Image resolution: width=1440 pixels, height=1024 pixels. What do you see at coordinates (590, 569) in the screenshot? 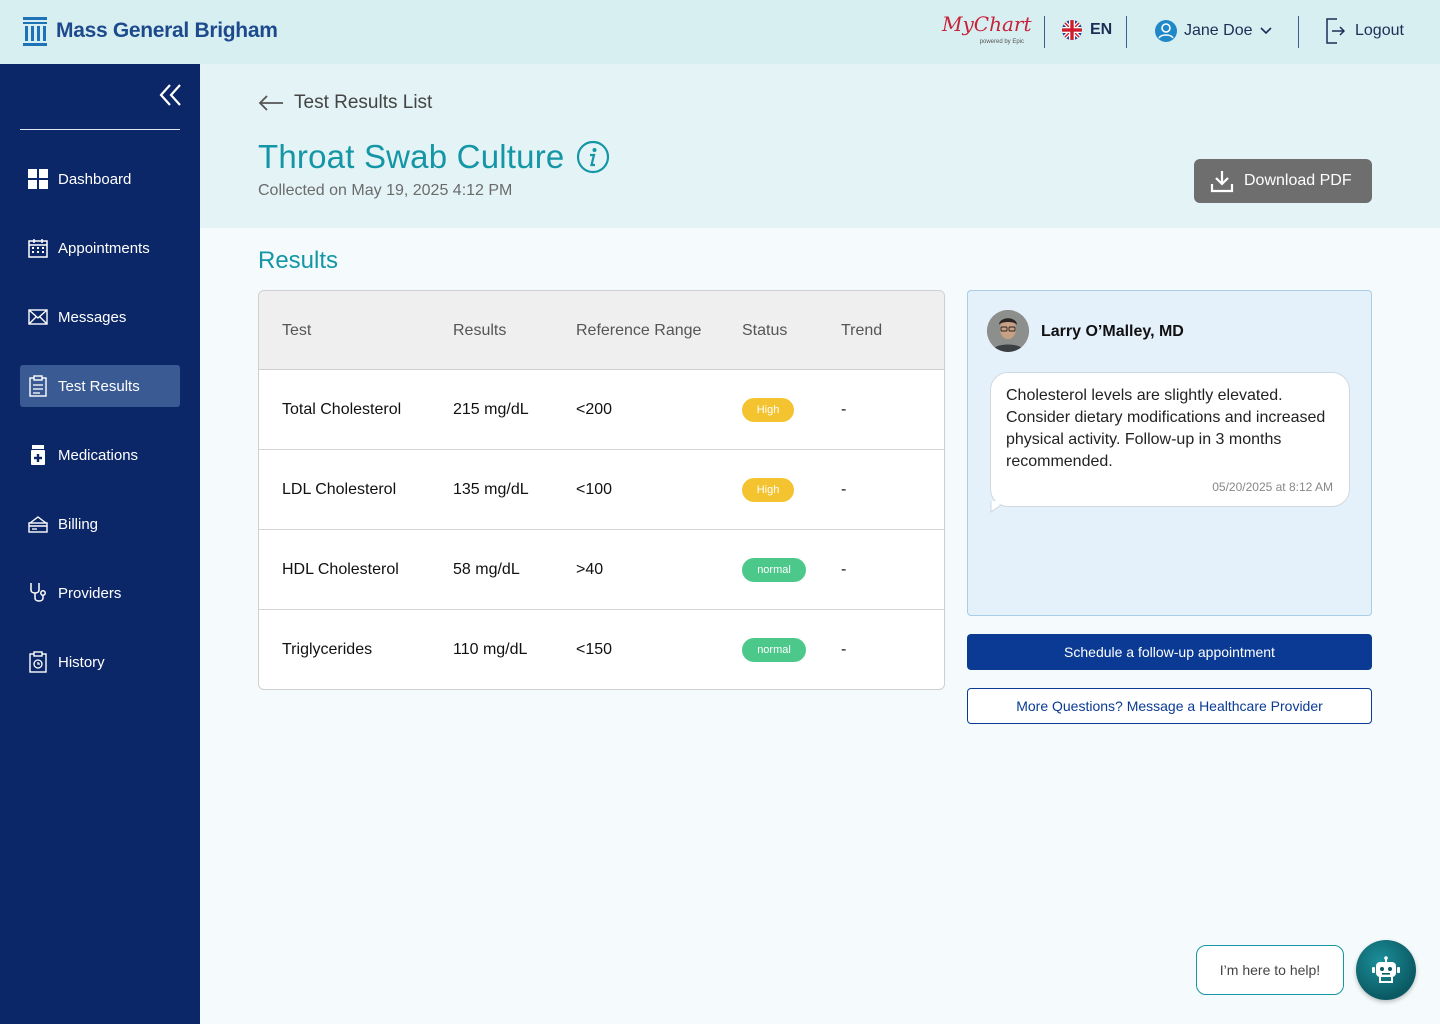
I see `cell-range: >40` at bounding box center [590, 569].